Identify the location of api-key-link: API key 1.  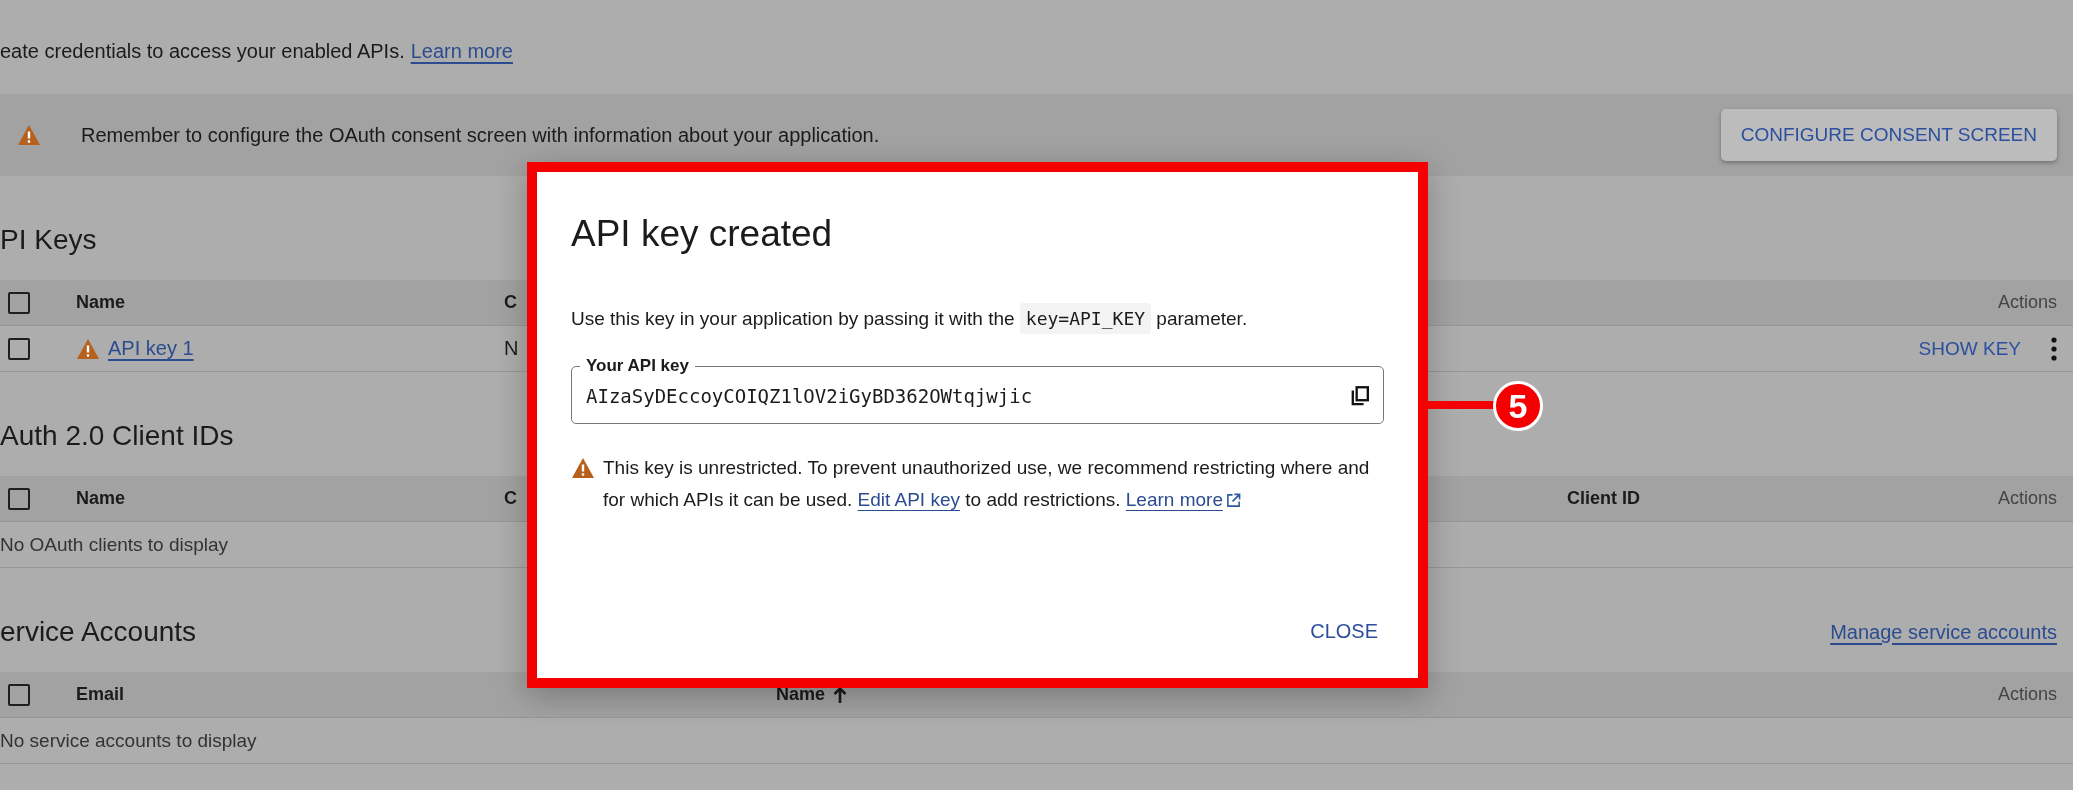
(151, 348).